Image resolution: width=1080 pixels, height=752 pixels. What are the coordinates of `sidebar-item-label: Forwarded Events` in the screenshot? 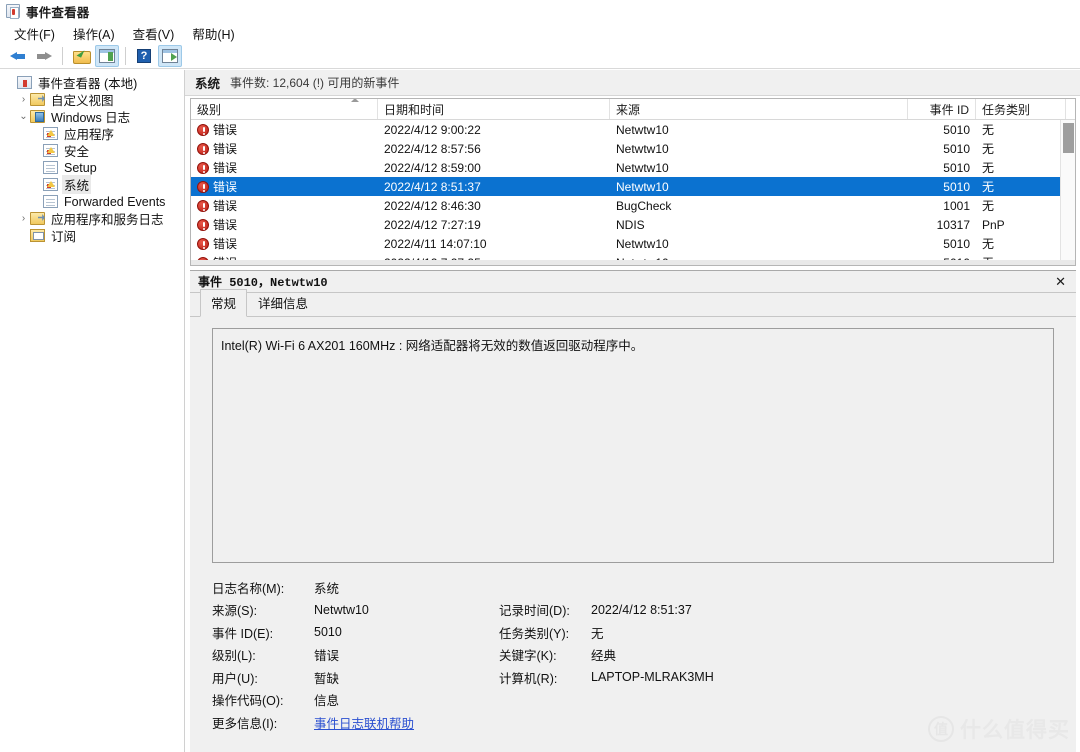 It's located at (115, 201).